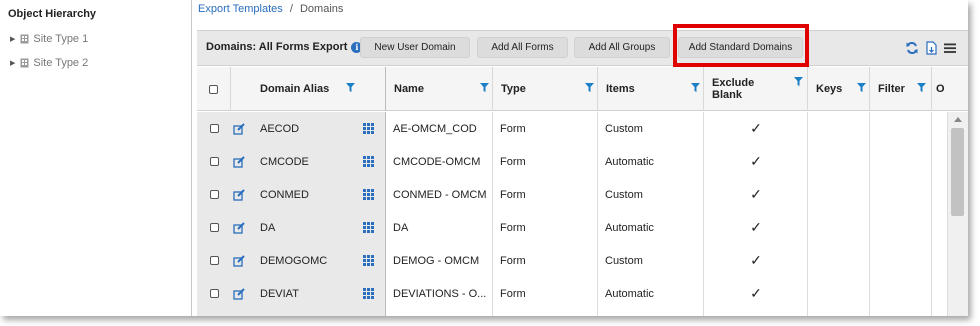  Describe the element at coordinates (829, 89) in the screenshot. I see `column-label: Keys` at that location.